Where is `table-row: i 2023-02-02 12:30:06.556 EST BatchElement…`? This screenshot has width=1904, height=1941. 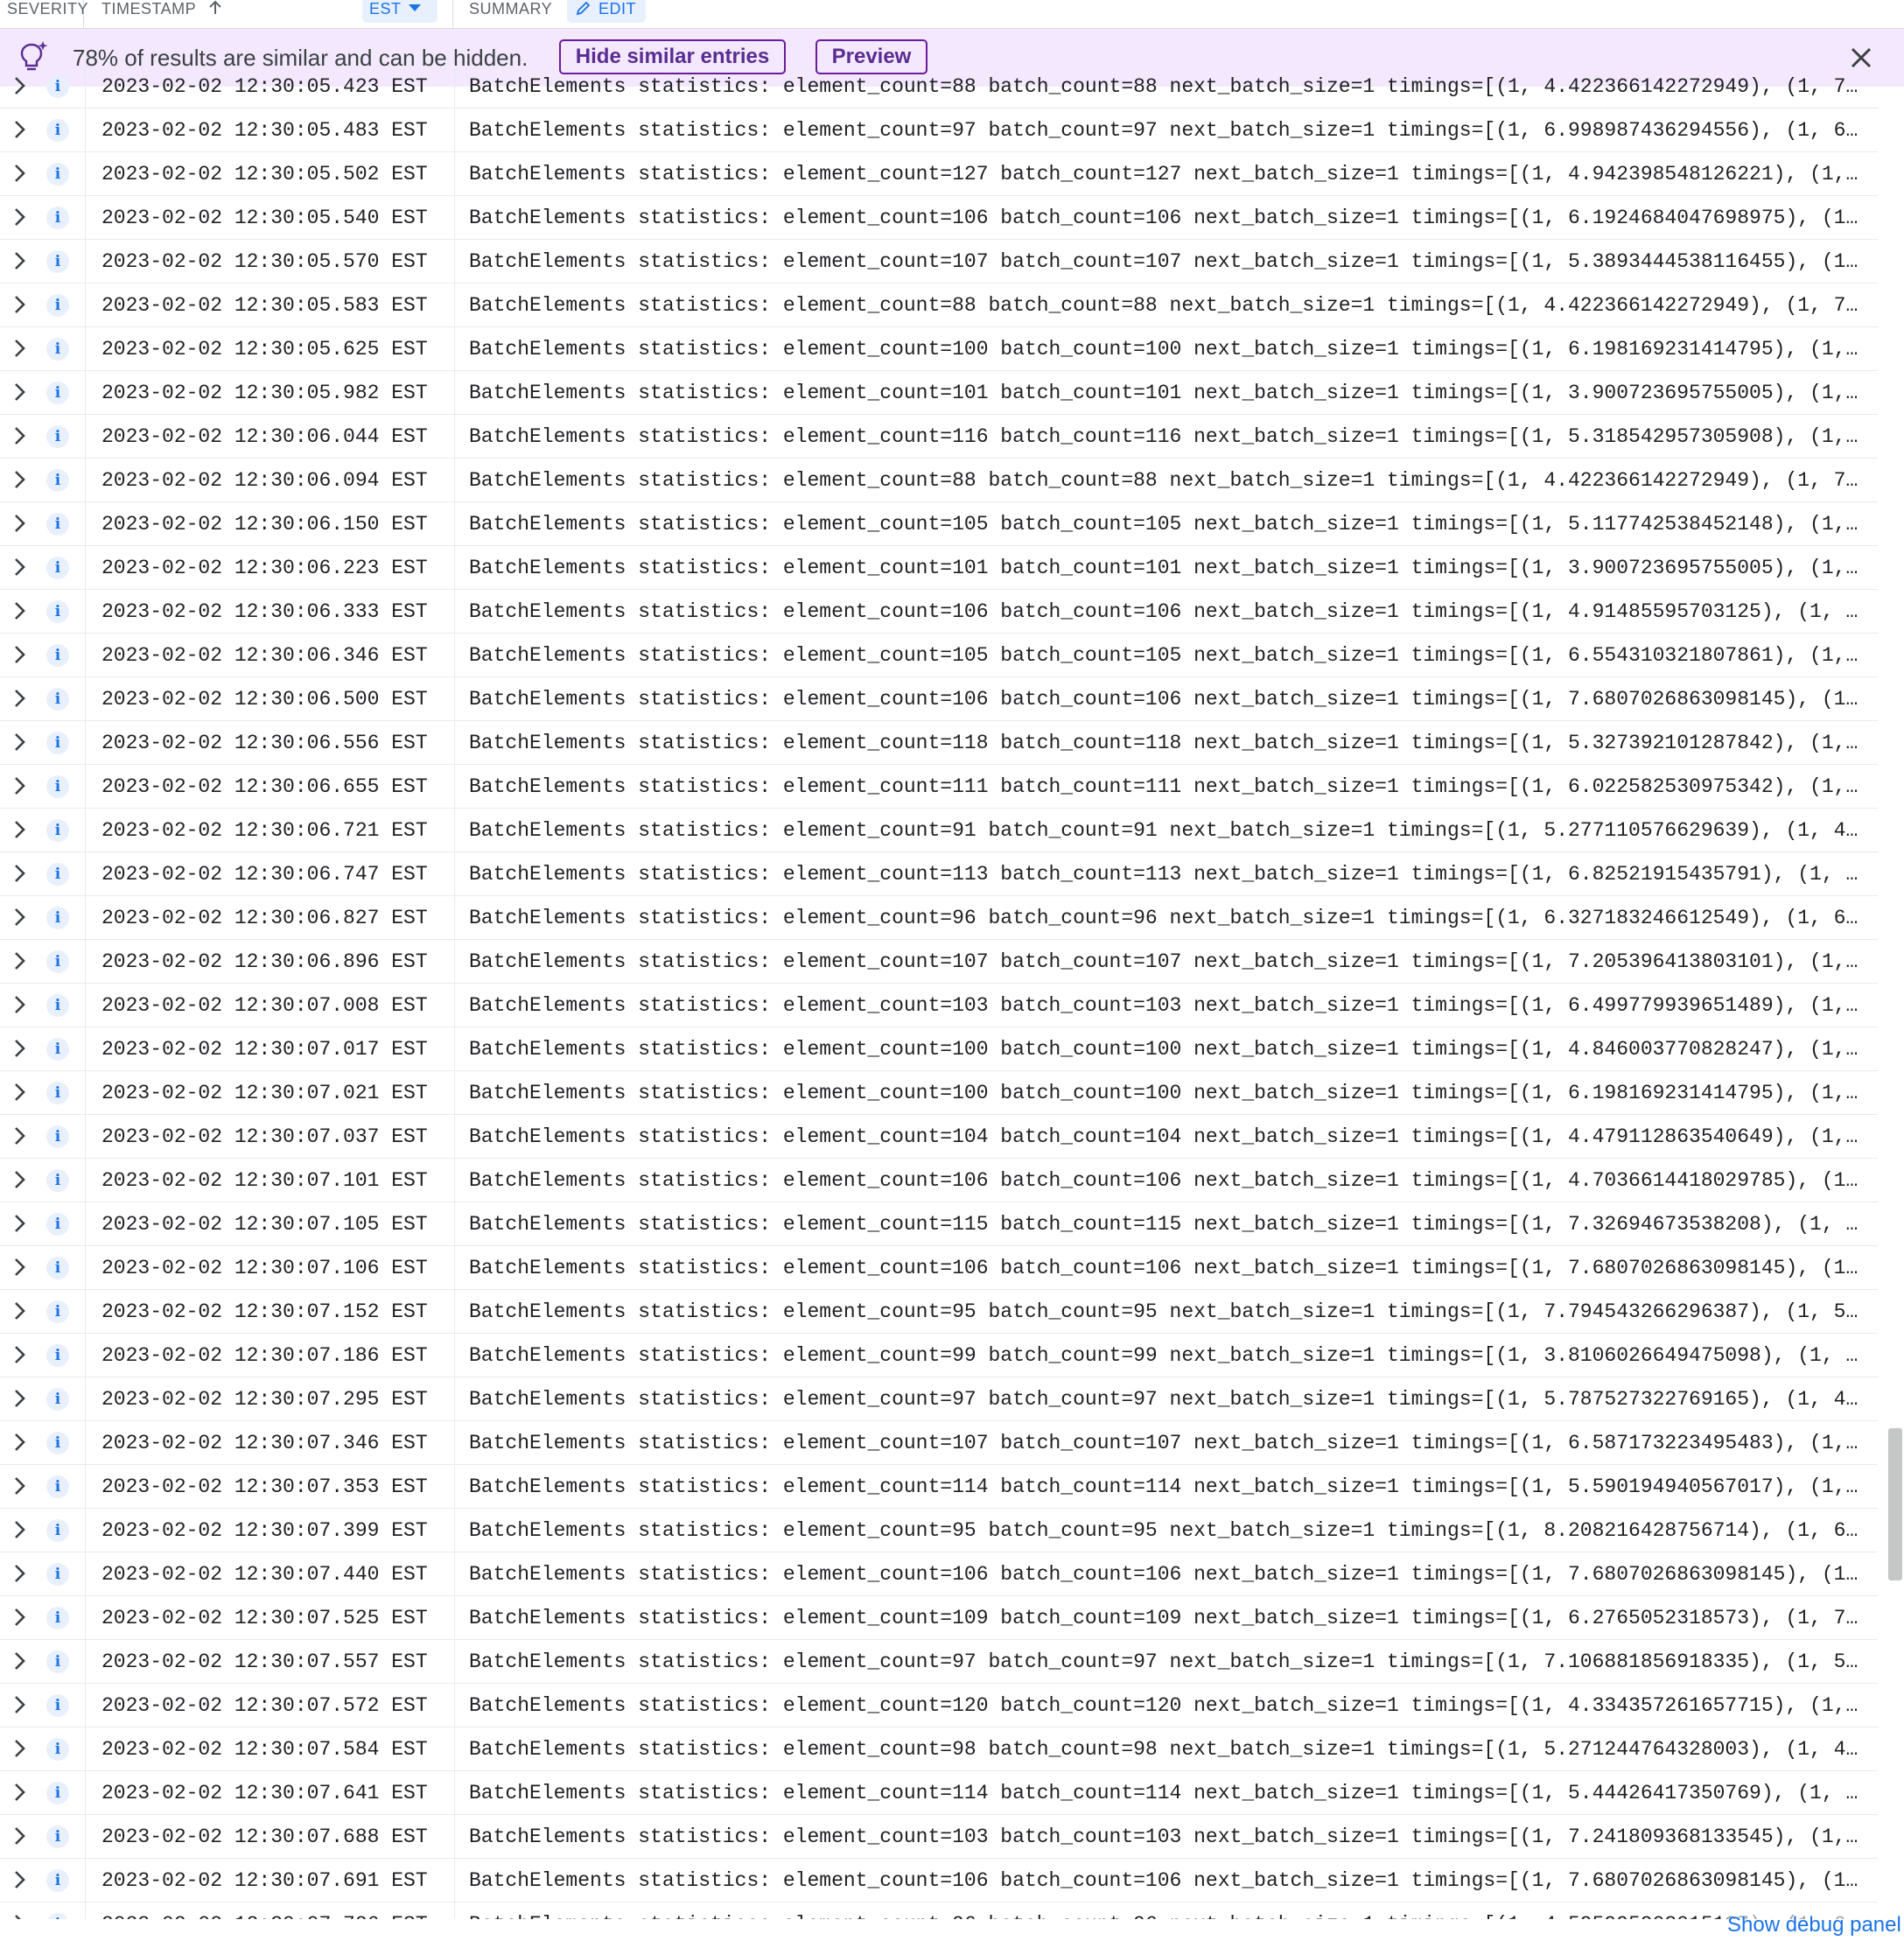
table-row: i 2023-02-02 12:30:06.556 EST BatchElement… is located at coordinates (939, 743).